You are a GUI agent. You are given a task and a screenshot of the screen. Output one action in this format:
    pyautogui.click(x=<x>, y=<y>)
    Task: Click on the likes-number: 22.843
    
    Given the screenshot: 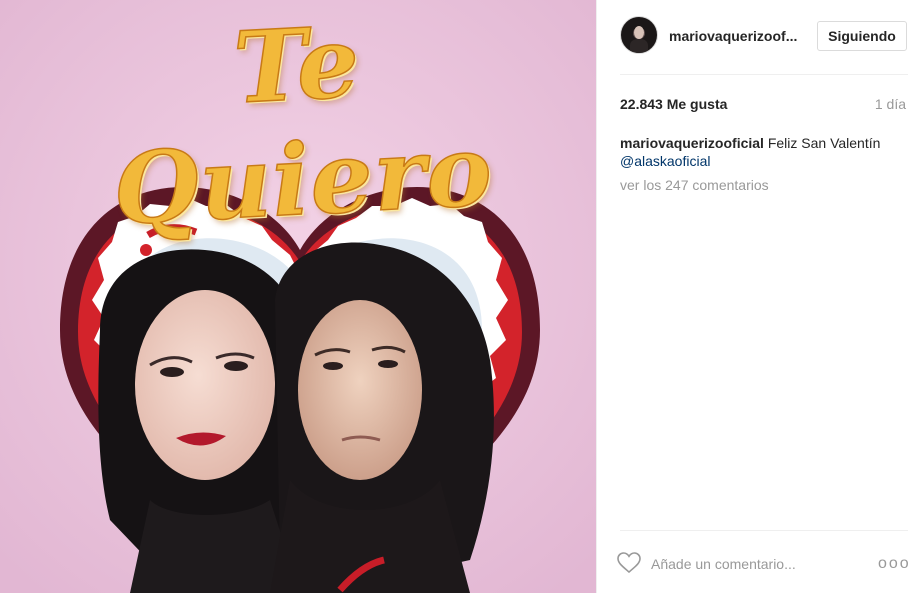 What is the action you would take?
    pyautogui.click(x=641, y=104)
    